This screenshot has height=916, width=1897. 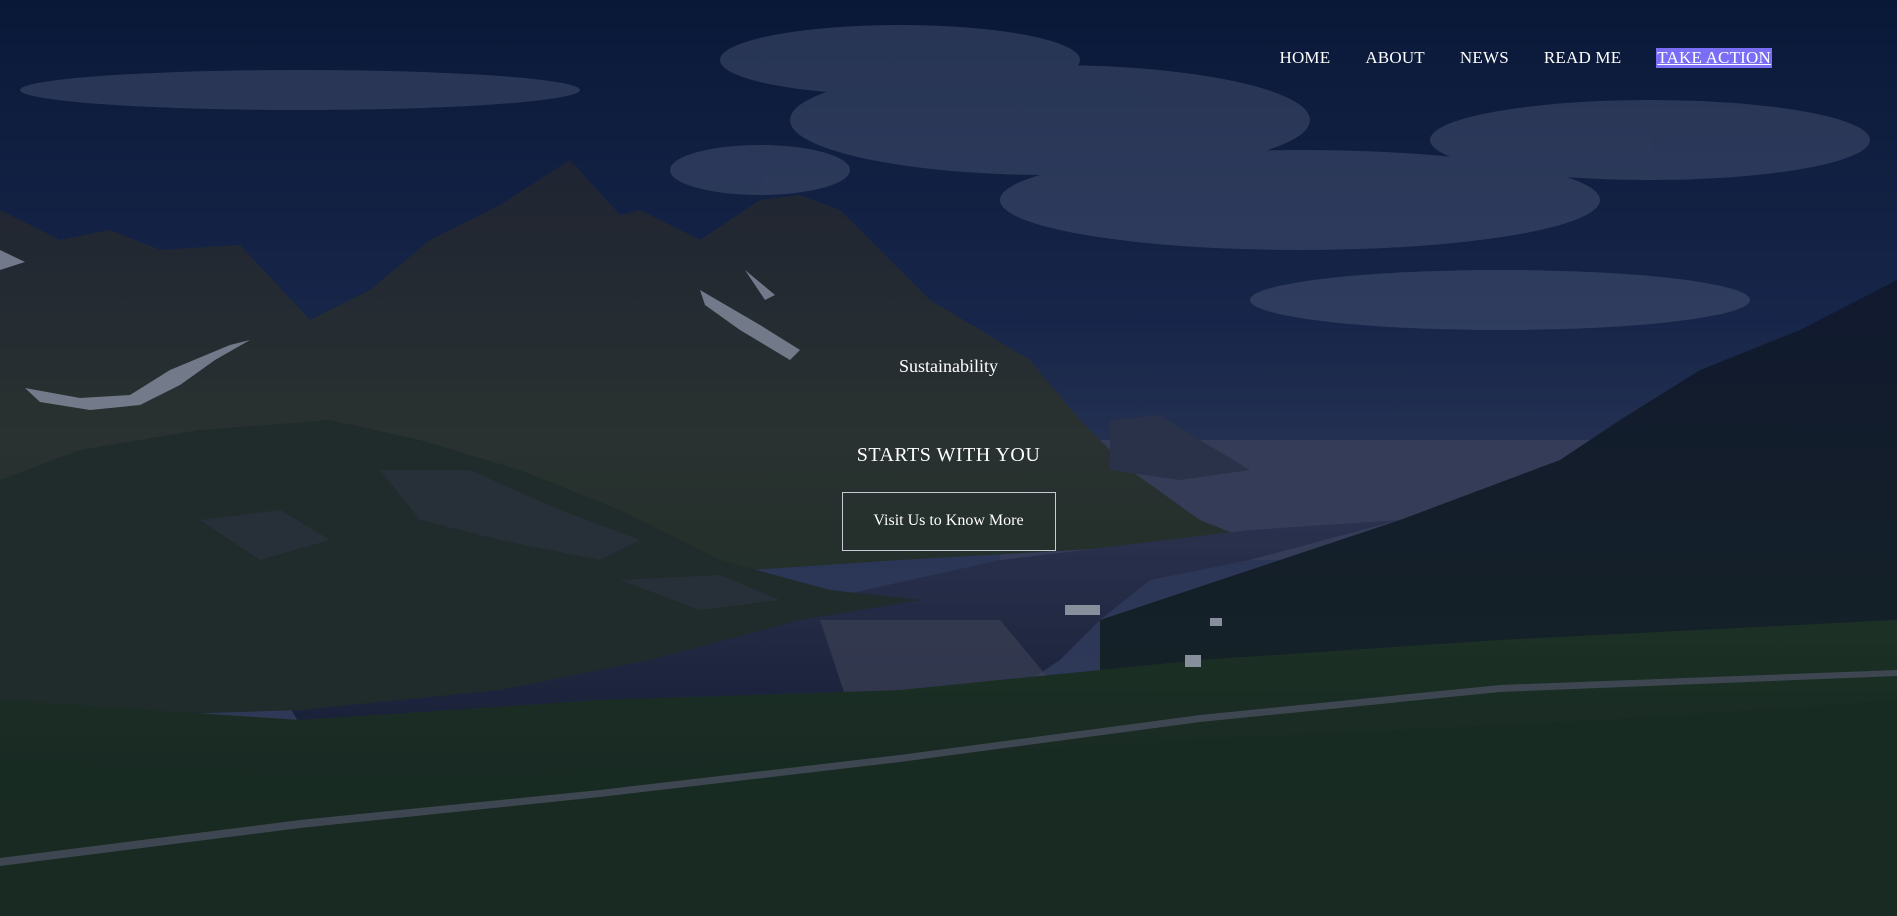 I want to click on nav-read-me-link: READ ME, so click(x=1582, y=58).